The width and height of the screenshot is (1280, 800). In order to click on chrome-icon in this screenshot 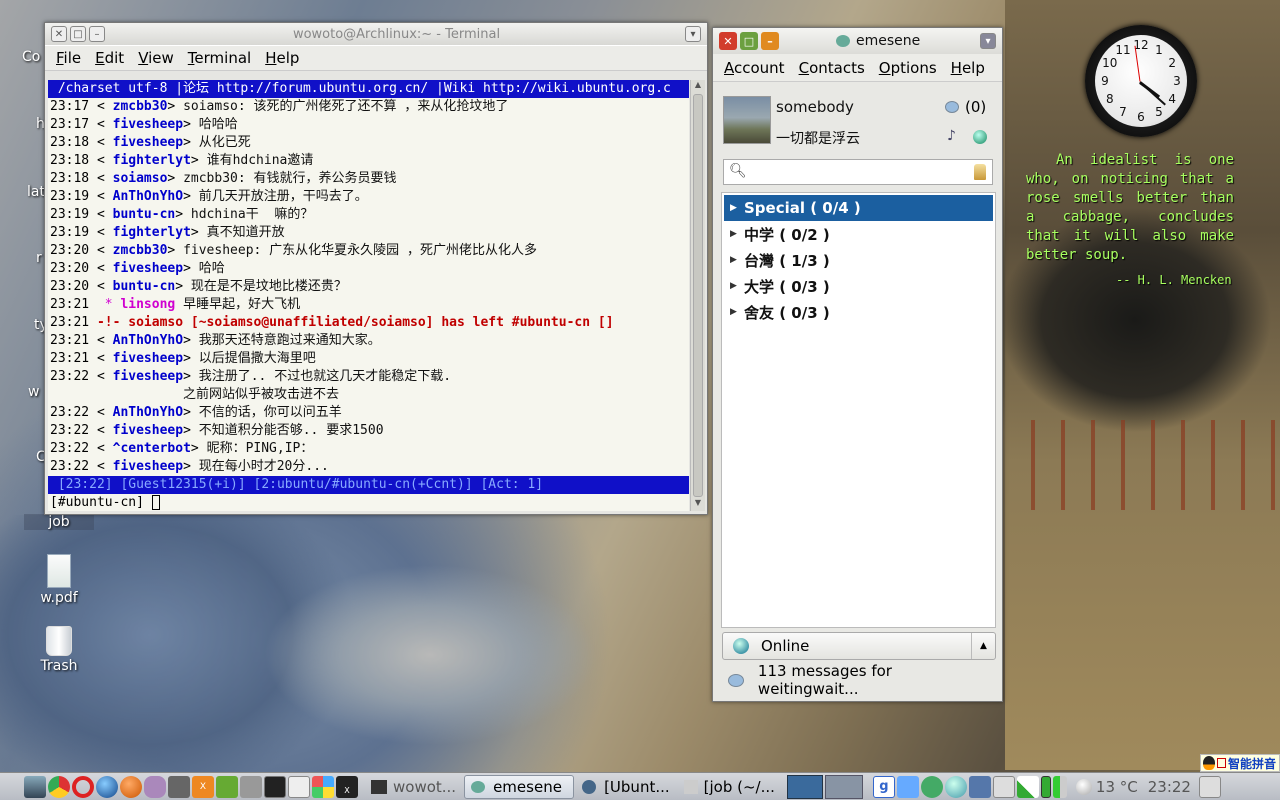, I will do `click(59, 786)`.